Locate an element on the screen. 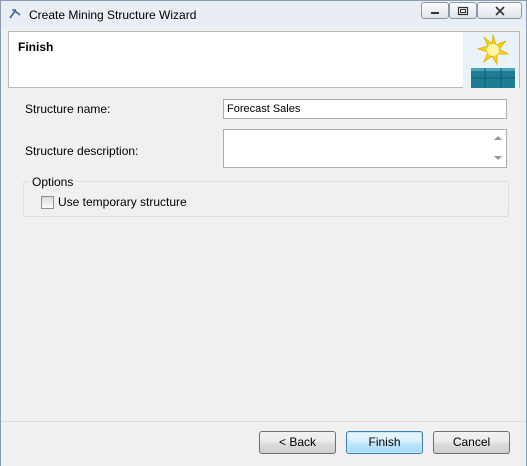  use-temporary-structure-label: Use temporary structure is located at coordinates (122, 202).